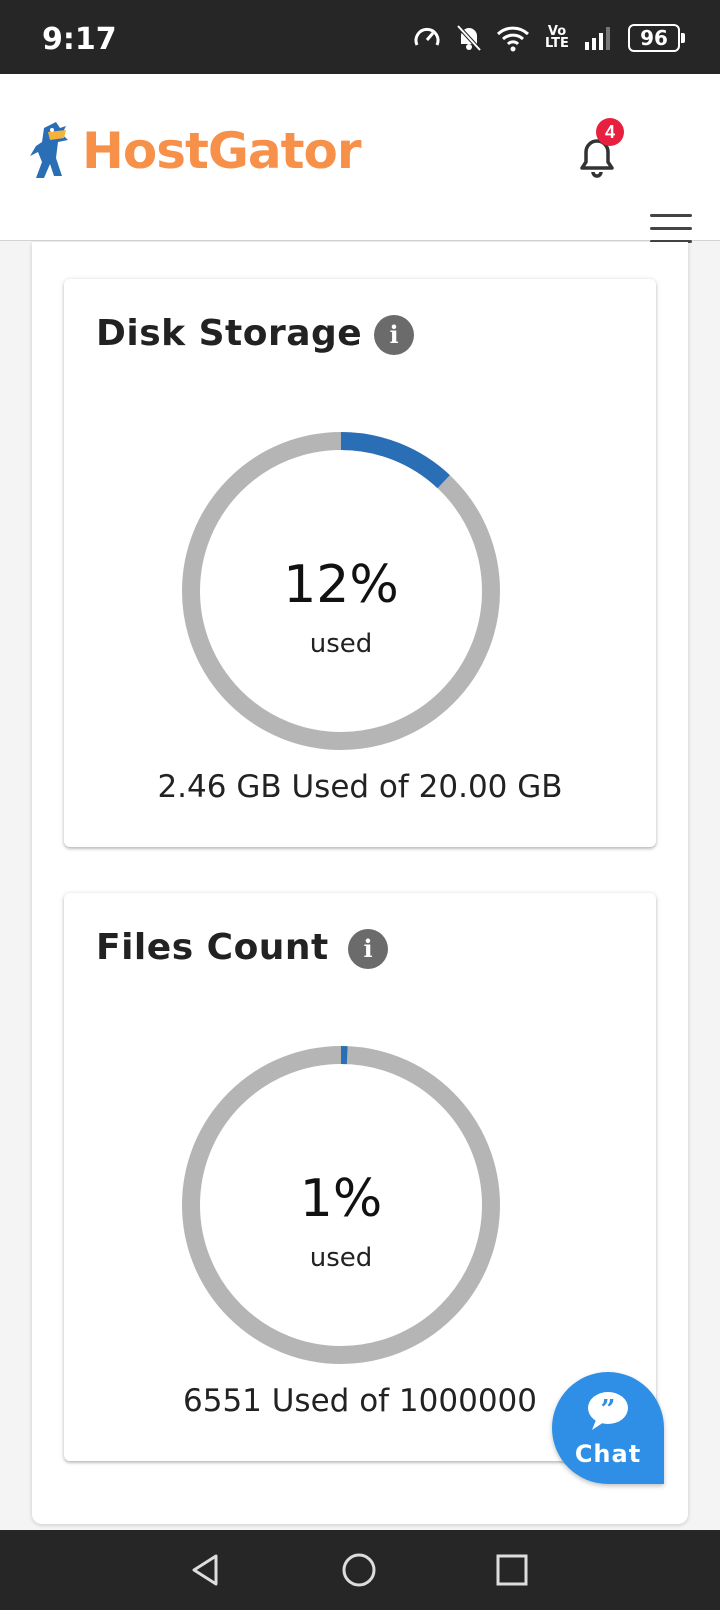  I want to click on data-saver-icon, so click(427, 36).